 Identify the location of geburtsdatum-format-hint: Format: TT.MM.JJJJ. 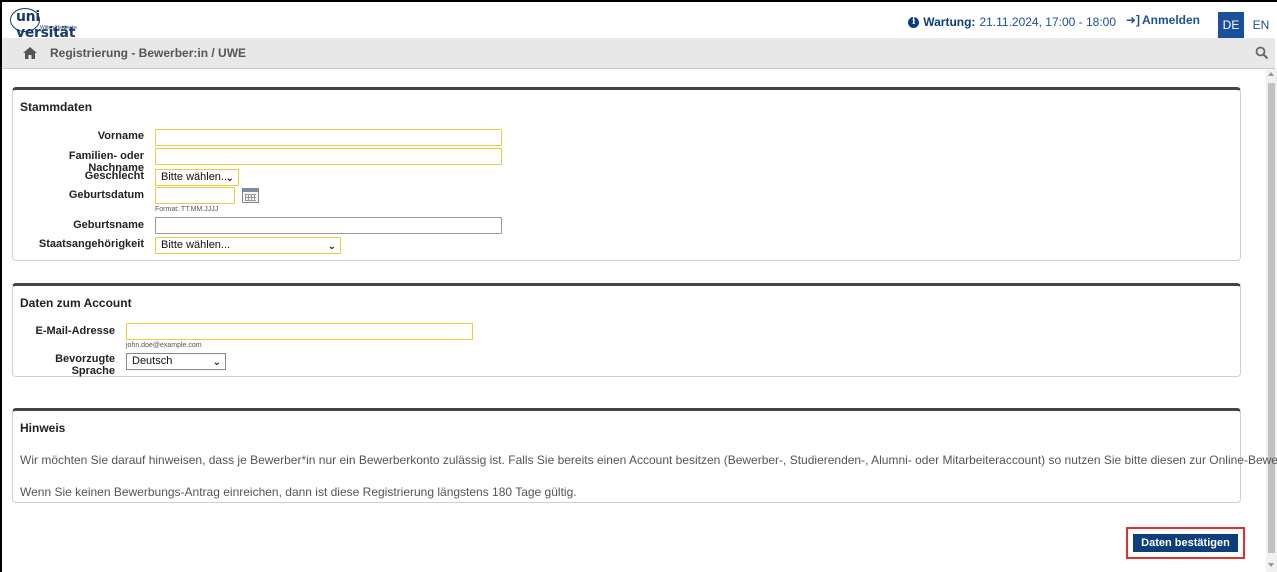
(187, 209).